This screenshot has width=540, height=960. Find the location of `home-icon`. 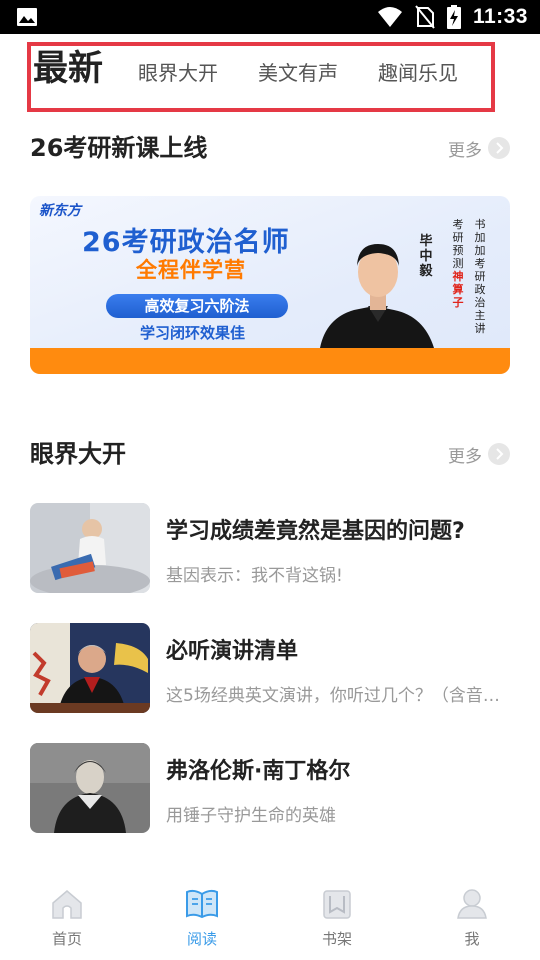

home-icon is located at coordinates (67, 904).